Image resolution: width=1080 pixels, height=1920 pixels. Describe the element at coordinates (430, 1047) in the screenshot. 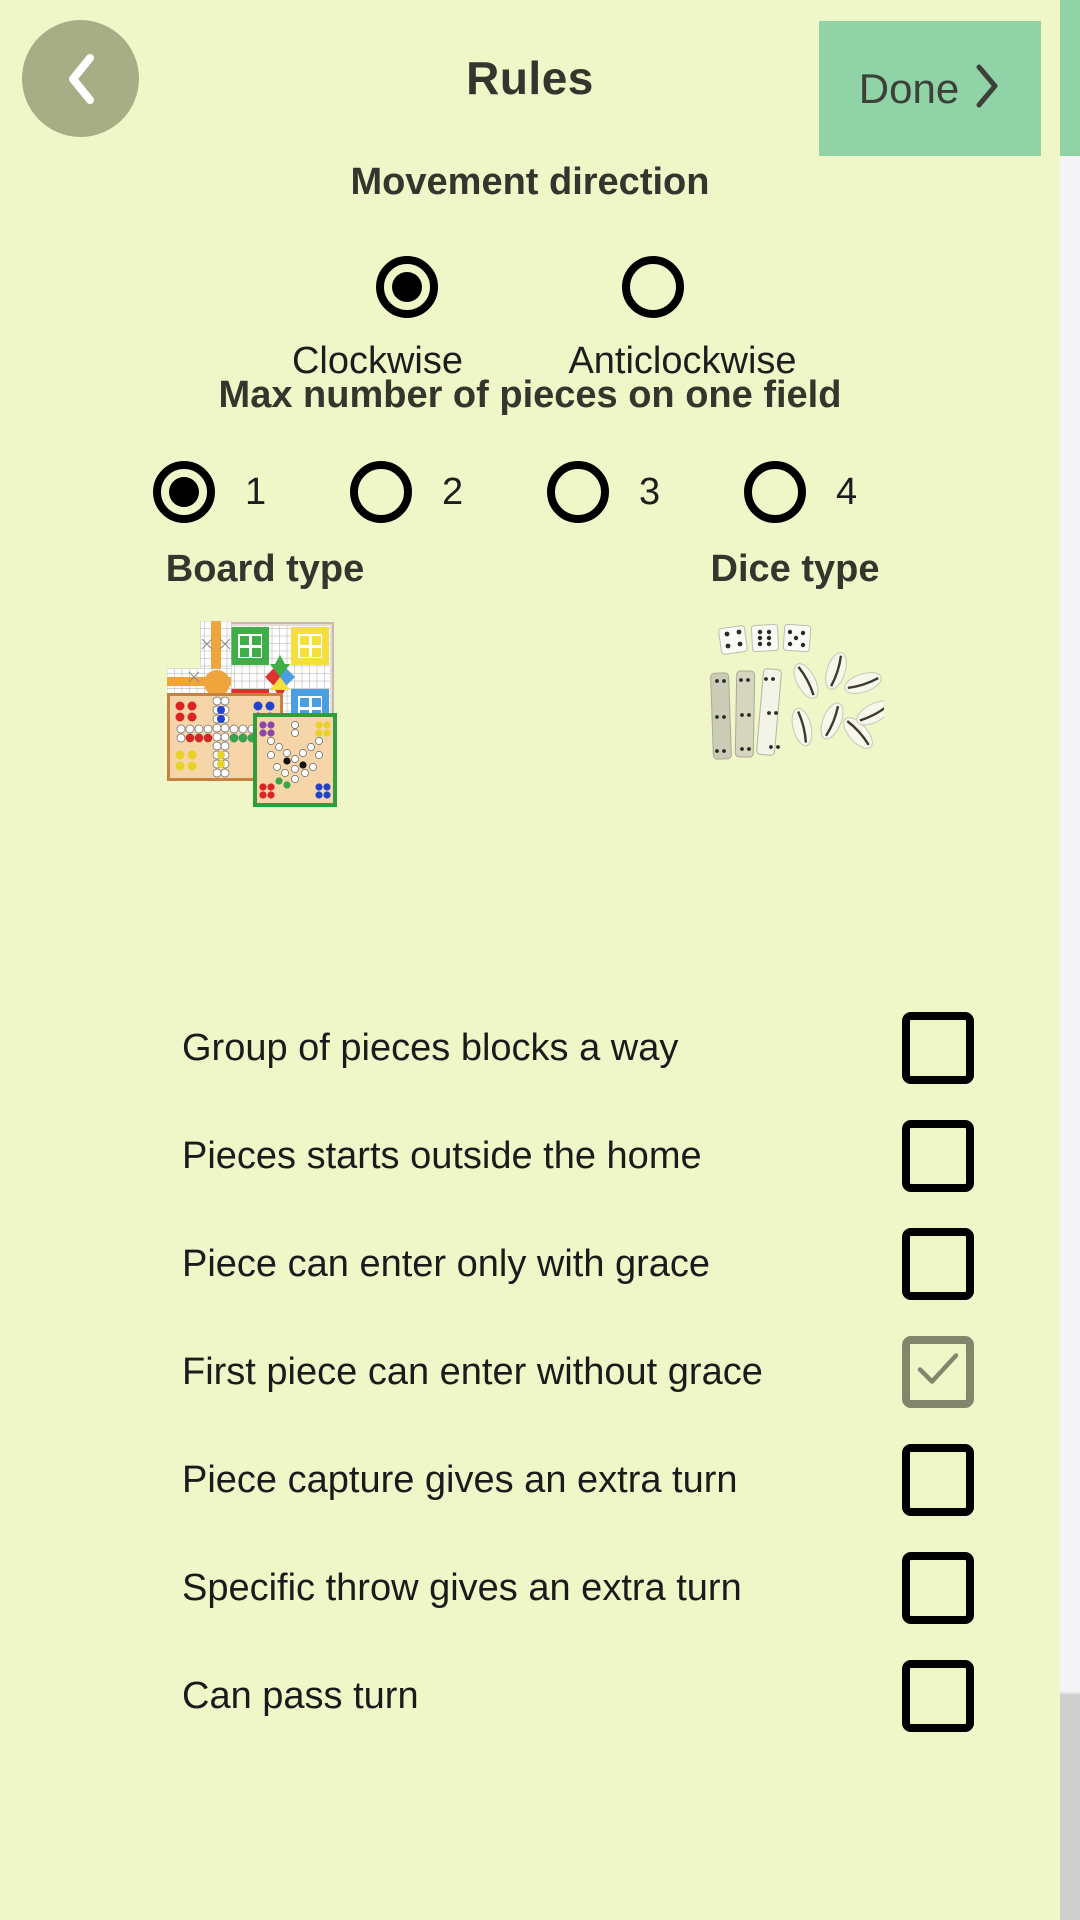

I see `rule-label: Group of pieces blocks a way` at that location.